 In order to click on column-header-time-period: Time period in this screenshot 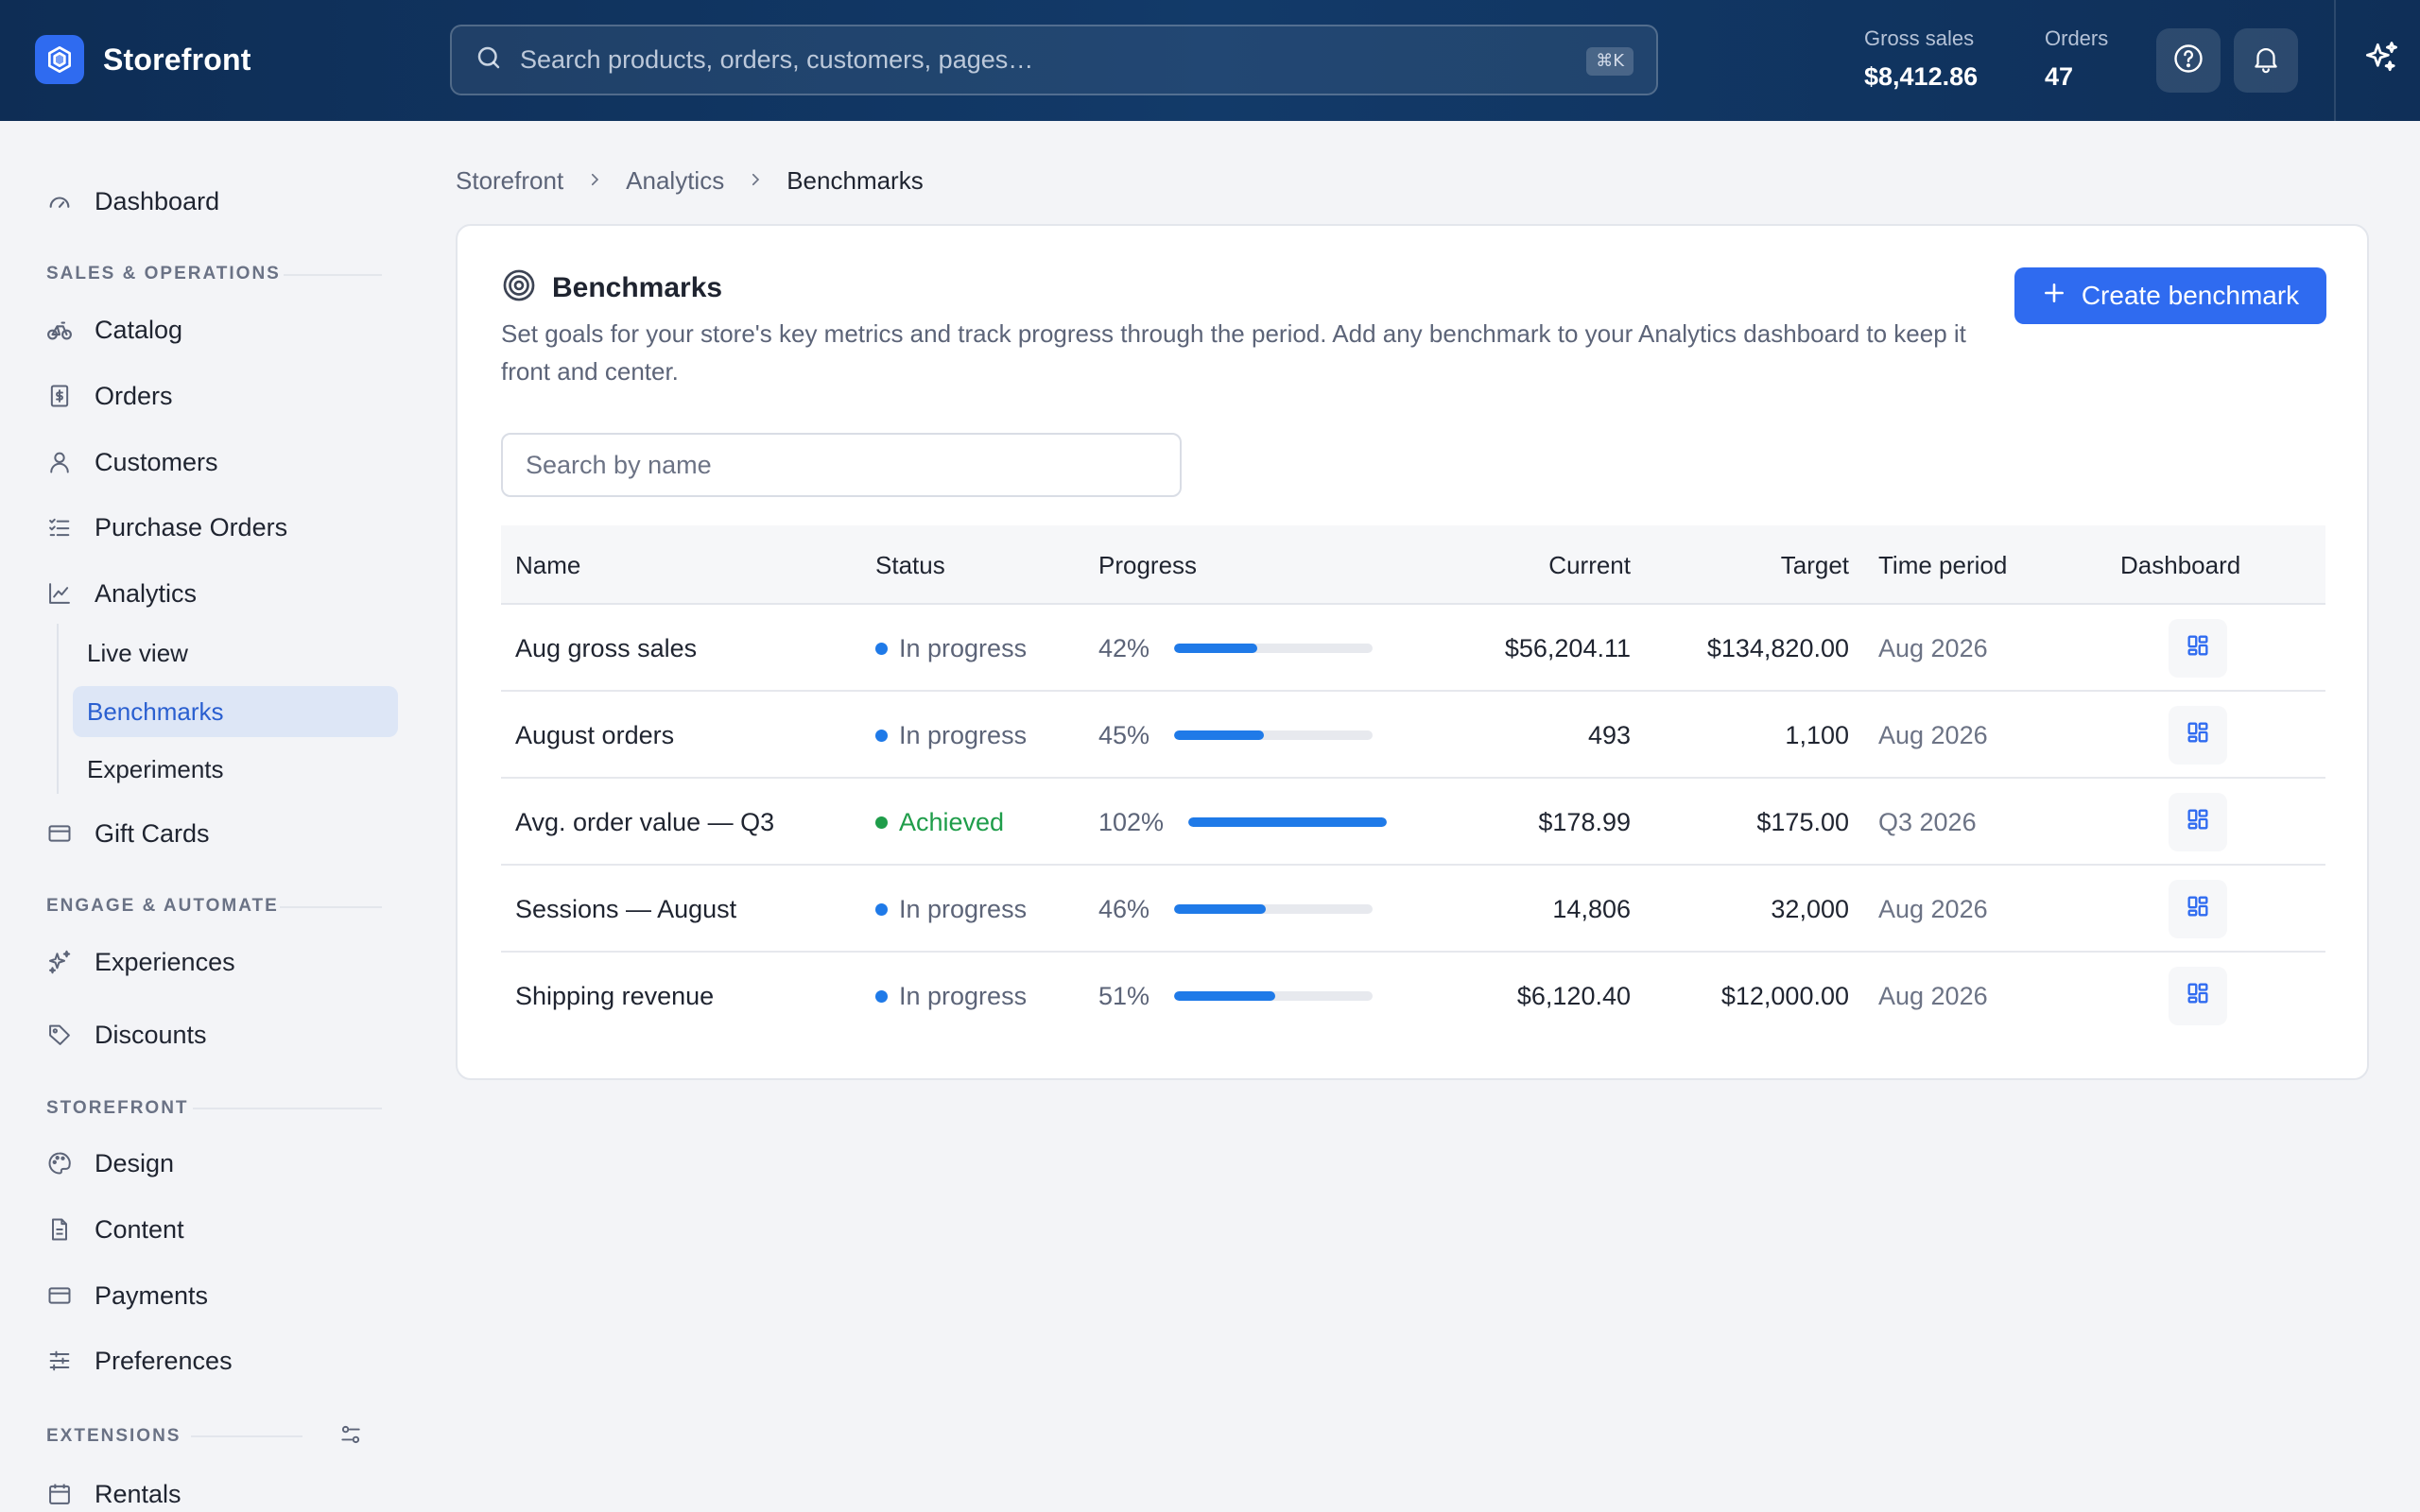, I will do `click(1942, 565)`.